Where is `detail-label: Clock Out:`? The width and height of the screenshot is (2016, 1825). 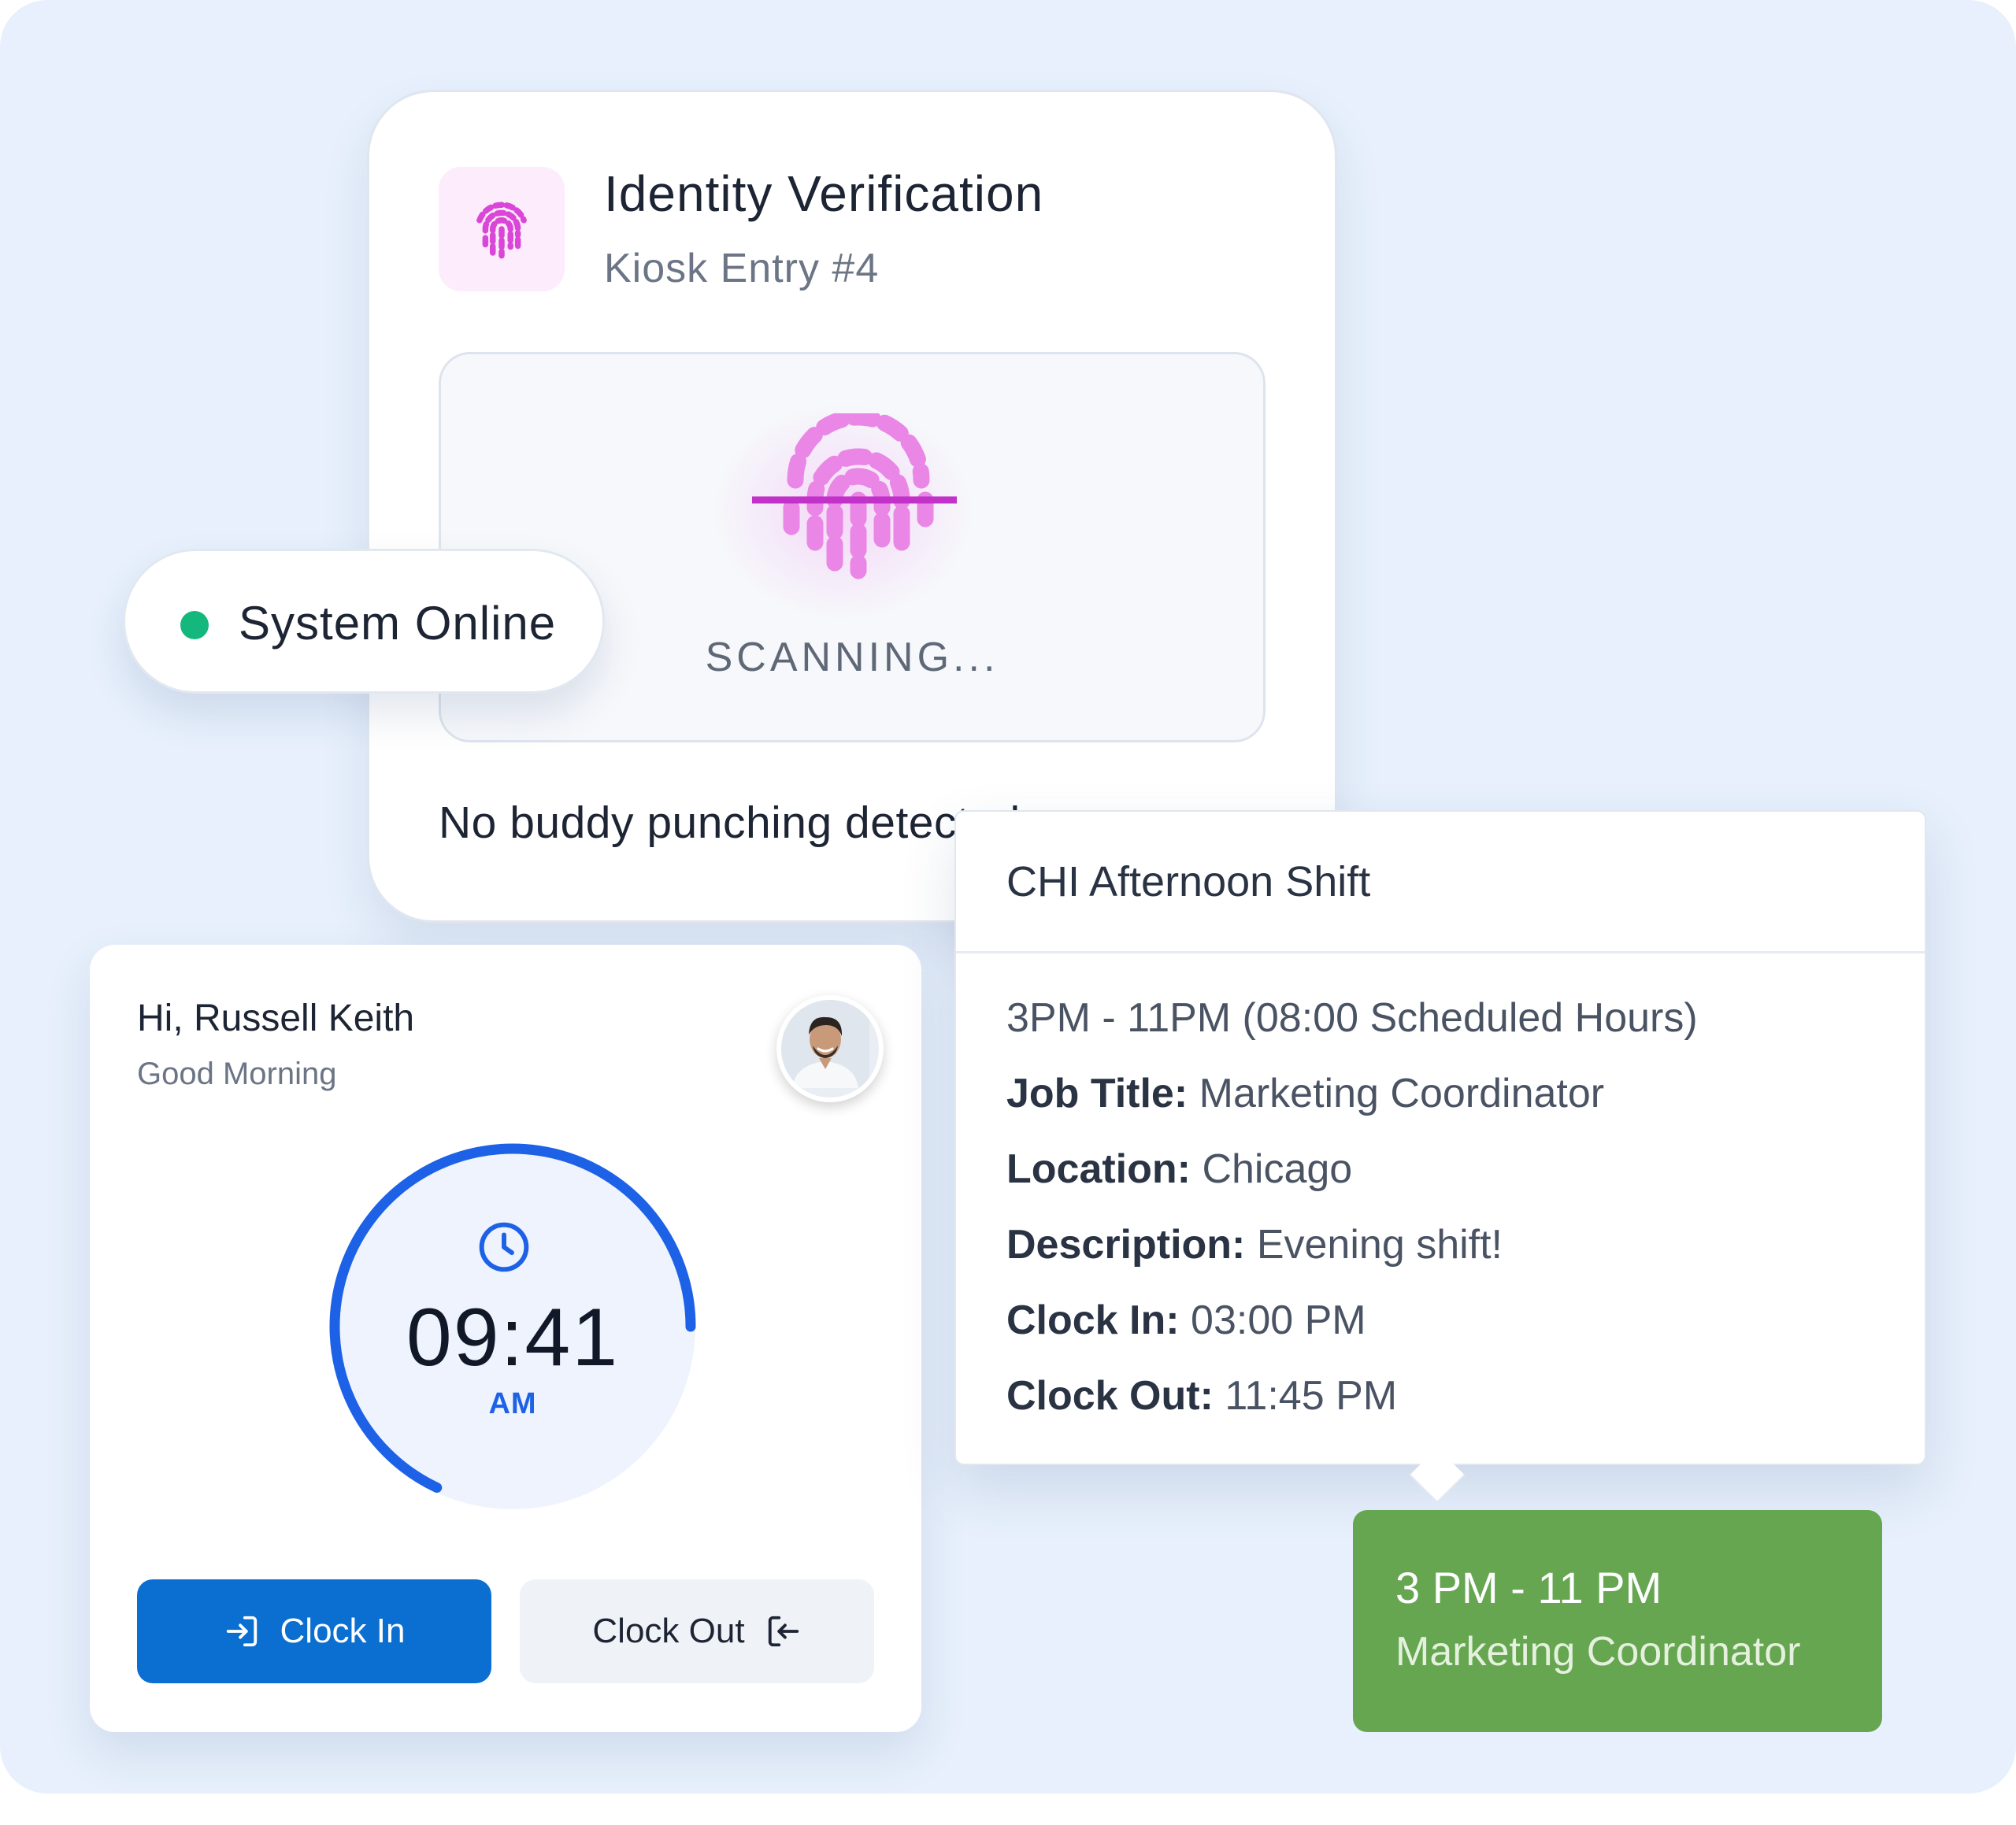 detail-label: Clock Out: is located at coordinates (1110, 1396).